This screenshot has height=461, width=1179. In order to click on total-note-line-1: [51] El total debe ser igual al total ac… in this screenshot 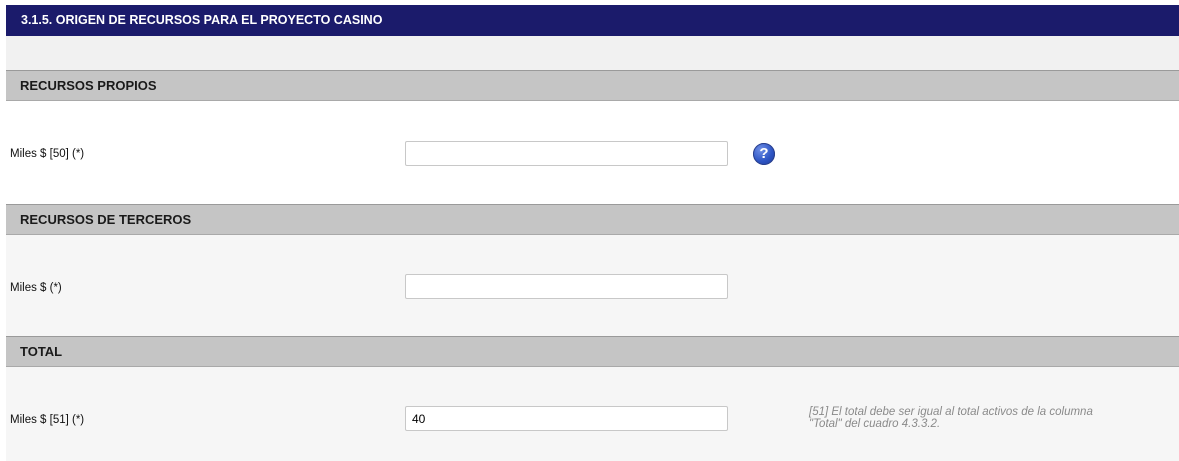, I will do `click(951, 412)`.